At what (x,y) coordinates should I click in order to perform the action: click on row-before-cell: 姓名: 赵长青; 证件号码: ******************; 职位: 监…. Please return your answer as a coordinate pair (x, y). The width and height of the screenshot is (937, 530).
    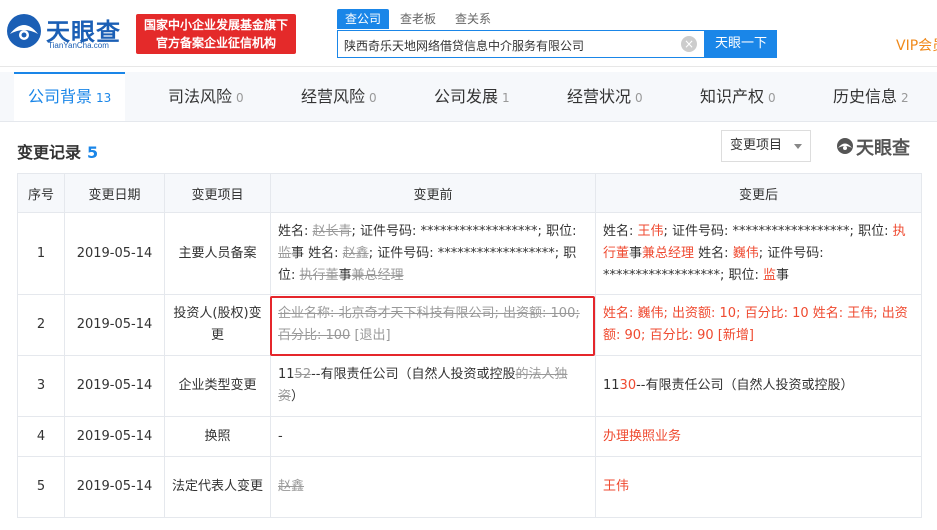
    Looking at the image, I should click on (433, 253).